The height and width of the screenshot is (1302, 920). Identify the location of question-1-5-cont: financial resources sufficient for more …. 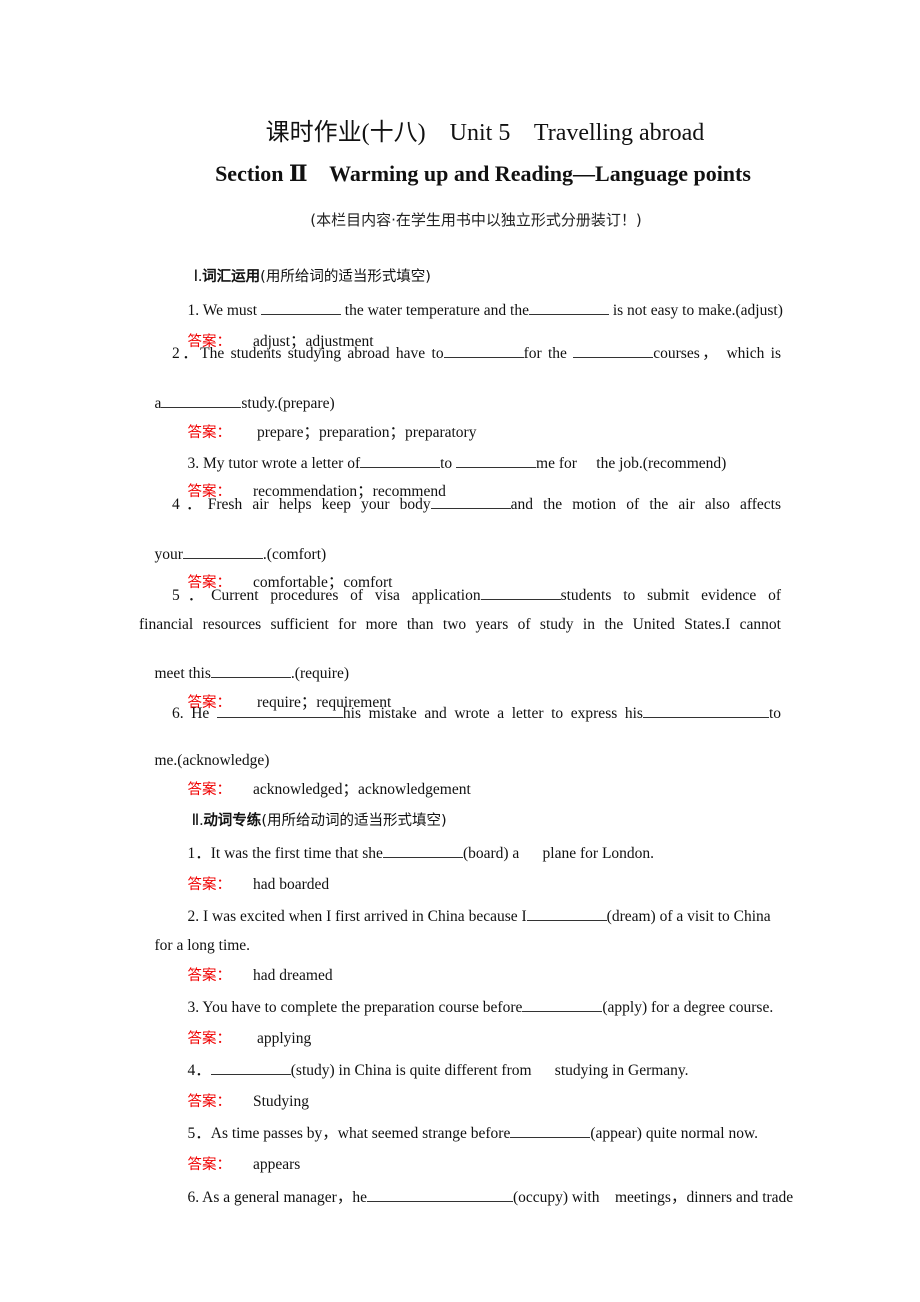
(460, 624).